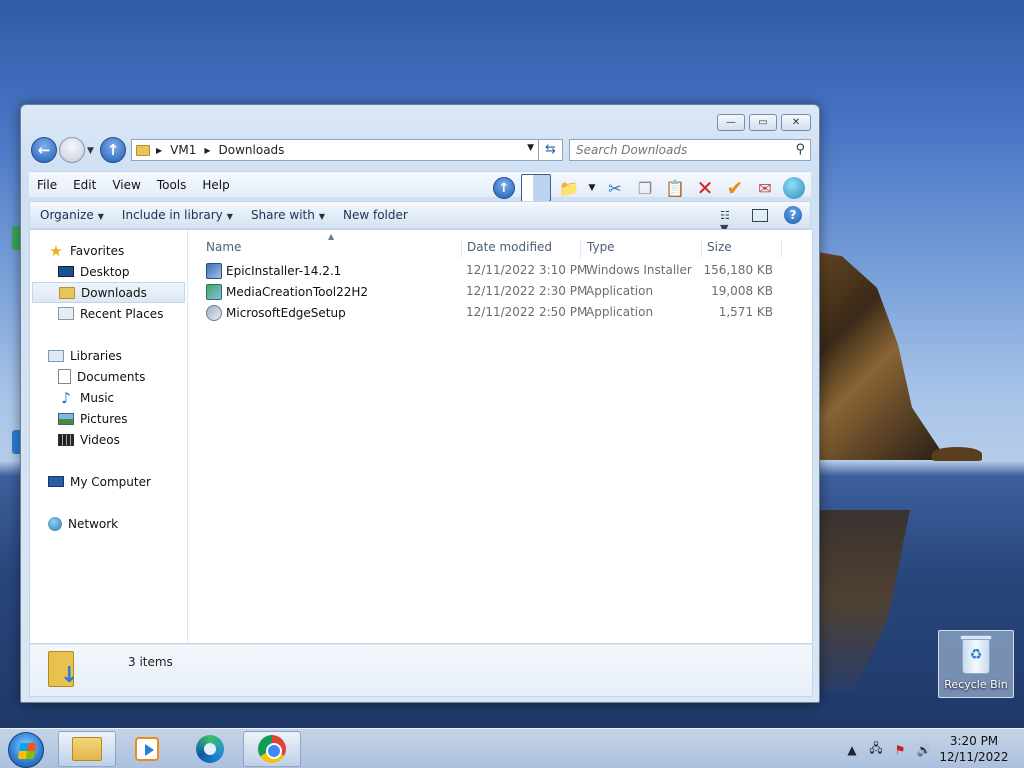 This screenshot has width=1024, height=768. I want to click on pictures-icon, so click(66, 418).